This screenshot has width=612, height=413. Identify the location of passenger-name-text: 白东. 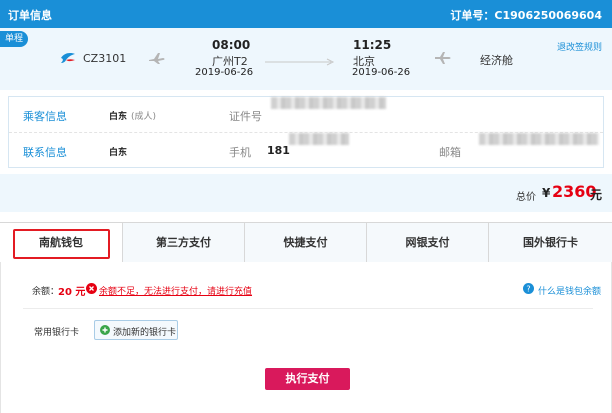
(118, 117).